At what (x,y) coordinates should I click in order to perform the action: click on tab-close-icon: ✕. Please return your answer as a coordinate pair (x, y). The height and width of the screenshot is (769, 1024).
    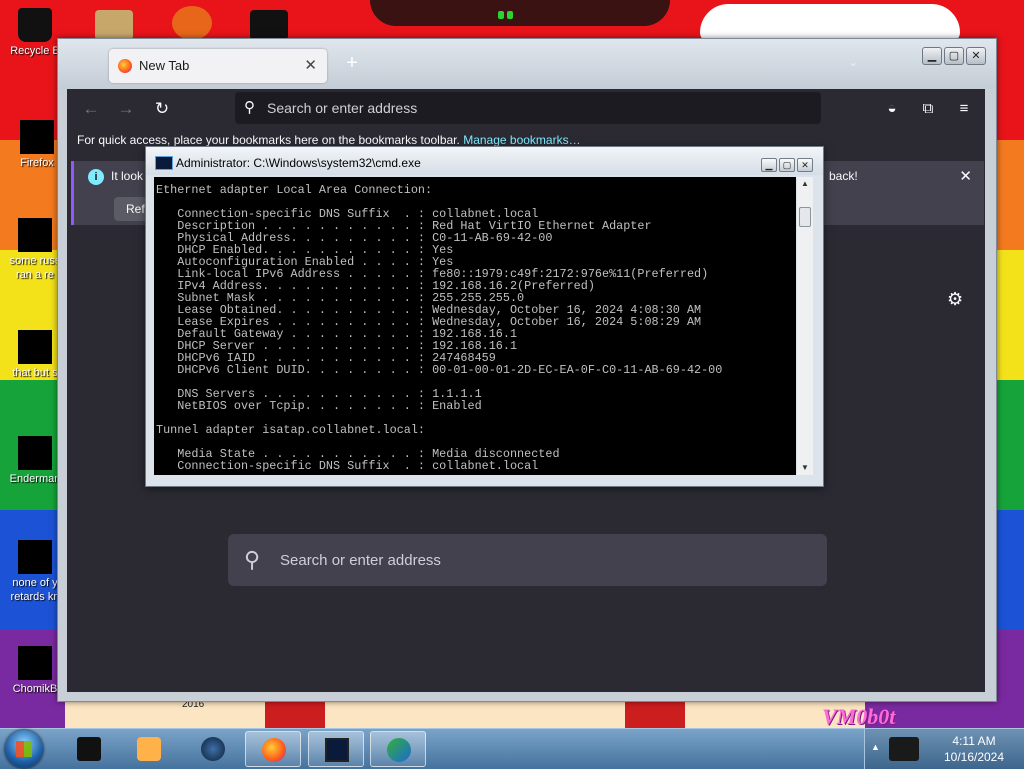
    Looking at the image, I should click on (310, 65).